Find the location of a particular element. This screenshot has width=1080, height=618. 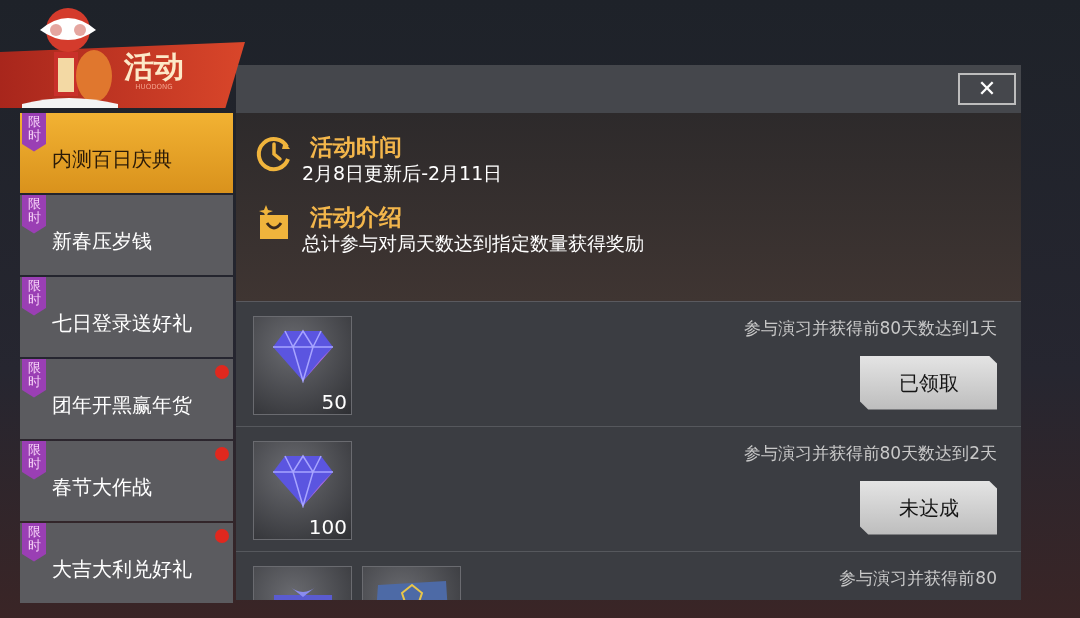

sidebar-tab: 限时 春节大作战 is located at coordinates (126, 481).